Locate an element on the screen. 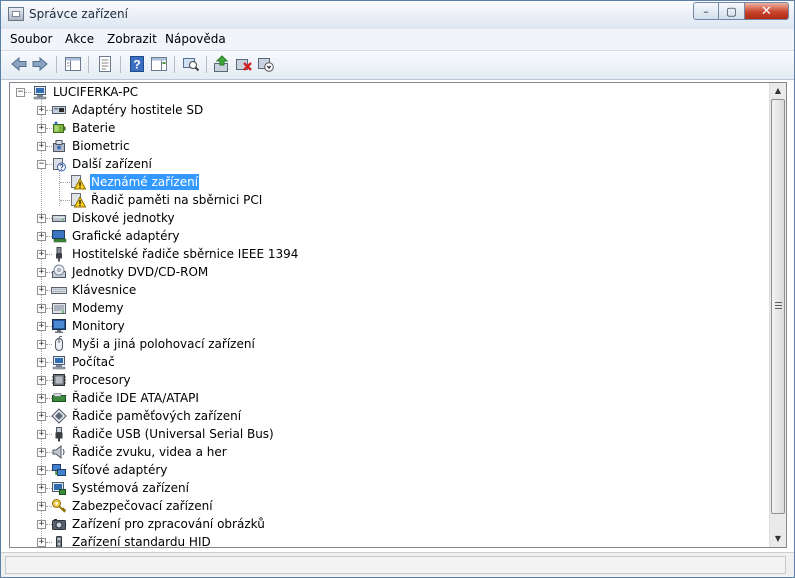  tree-node-processor: + Procesory is located at coordinates (380, 381).